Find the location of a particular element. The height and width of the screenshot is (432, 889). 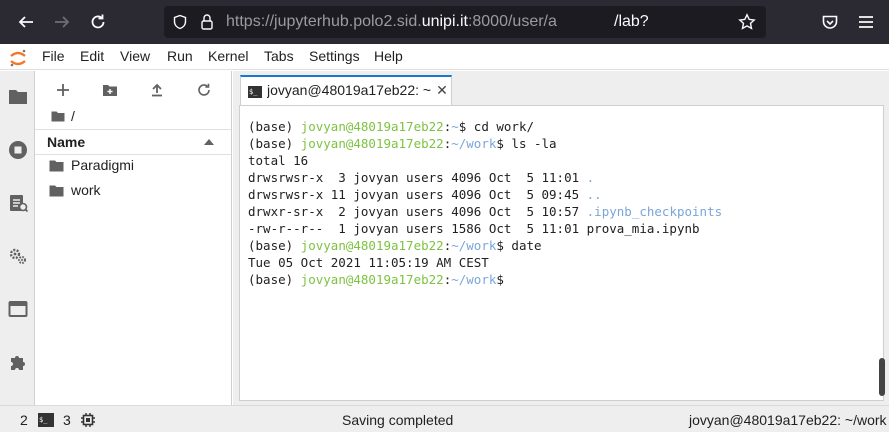

running-sessions-tab is located at coordinates (18, 150).